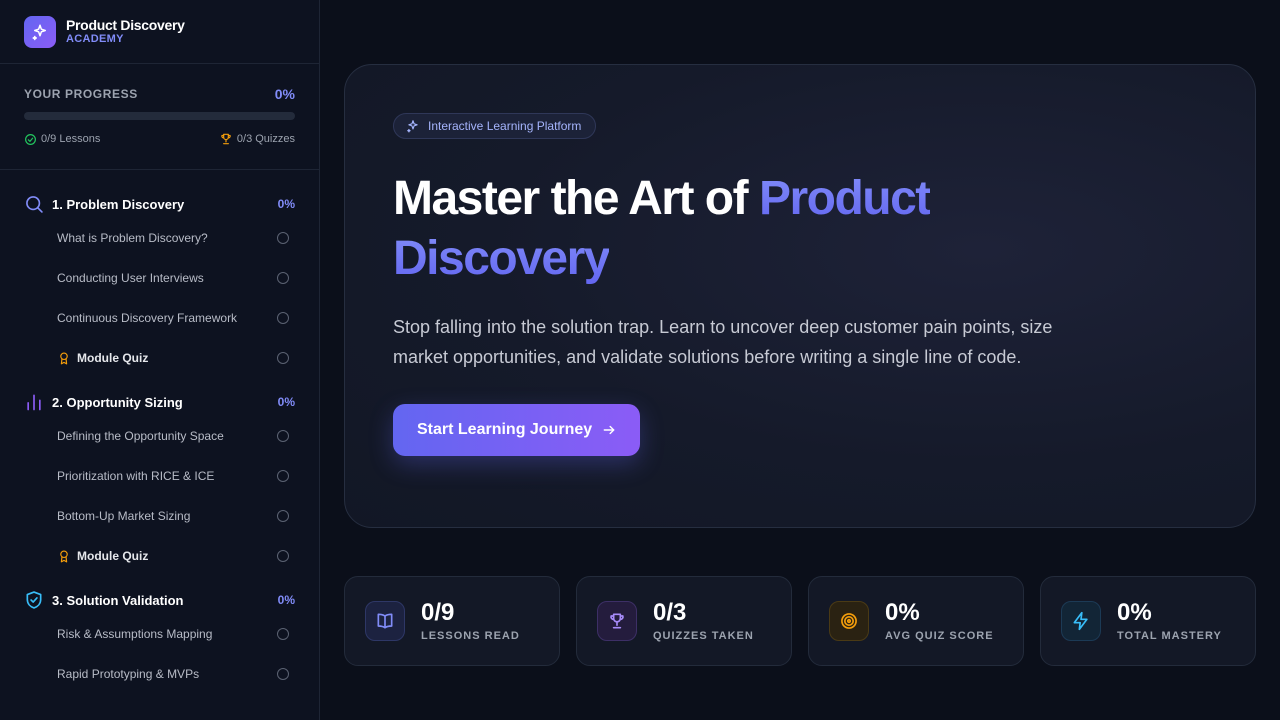  I want to click on bar-chart-icon, so click(34, 402).